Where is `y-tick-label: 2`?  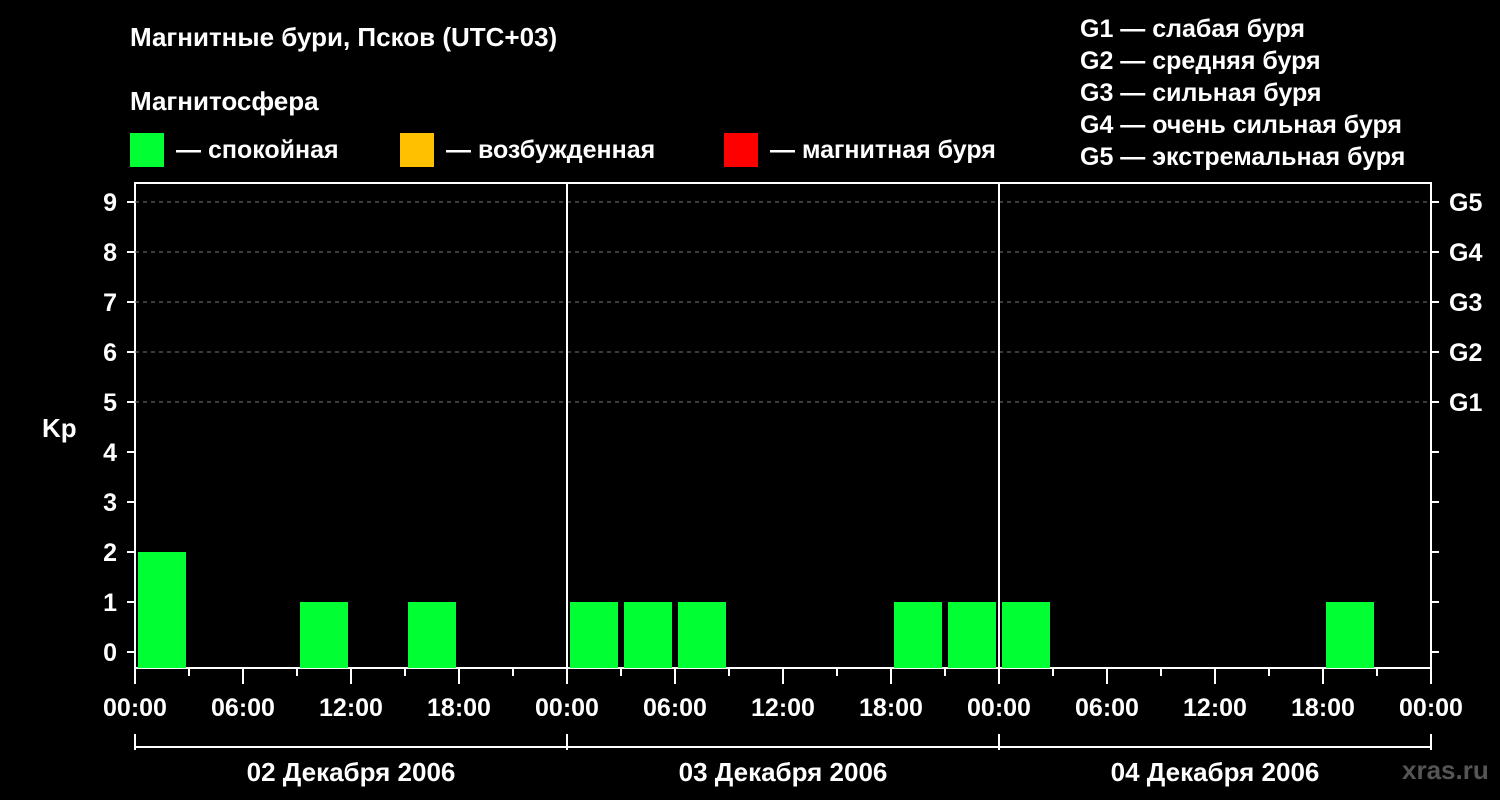
y-tick-label: 2 is located at coordinates (110, 553).